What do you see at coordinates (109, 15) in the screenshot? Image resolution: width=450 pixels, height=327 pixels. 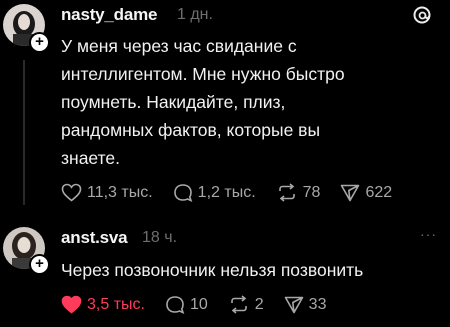 I see `username: nasty_dame` at bounding box center [109, 15].